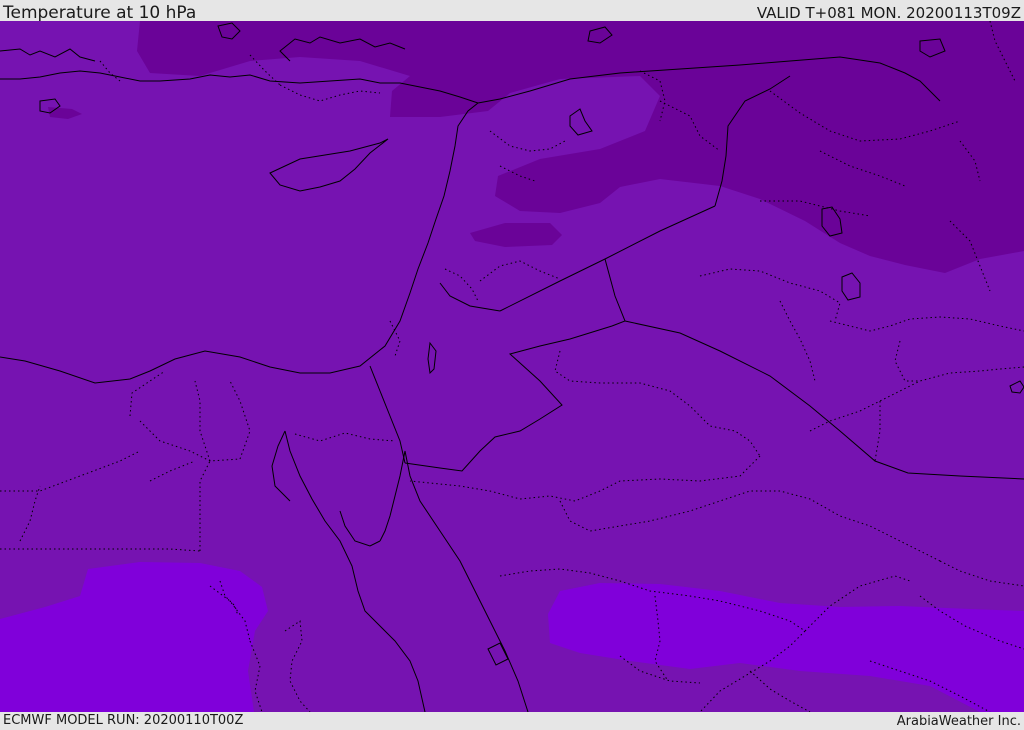 The height and width of the screenshot is (730, 1024). What do you see at coordinates (958, 721) in the screenshot?
I see `credit-label: ArabiaWeather Inc.` at bounding box center [958, 721].